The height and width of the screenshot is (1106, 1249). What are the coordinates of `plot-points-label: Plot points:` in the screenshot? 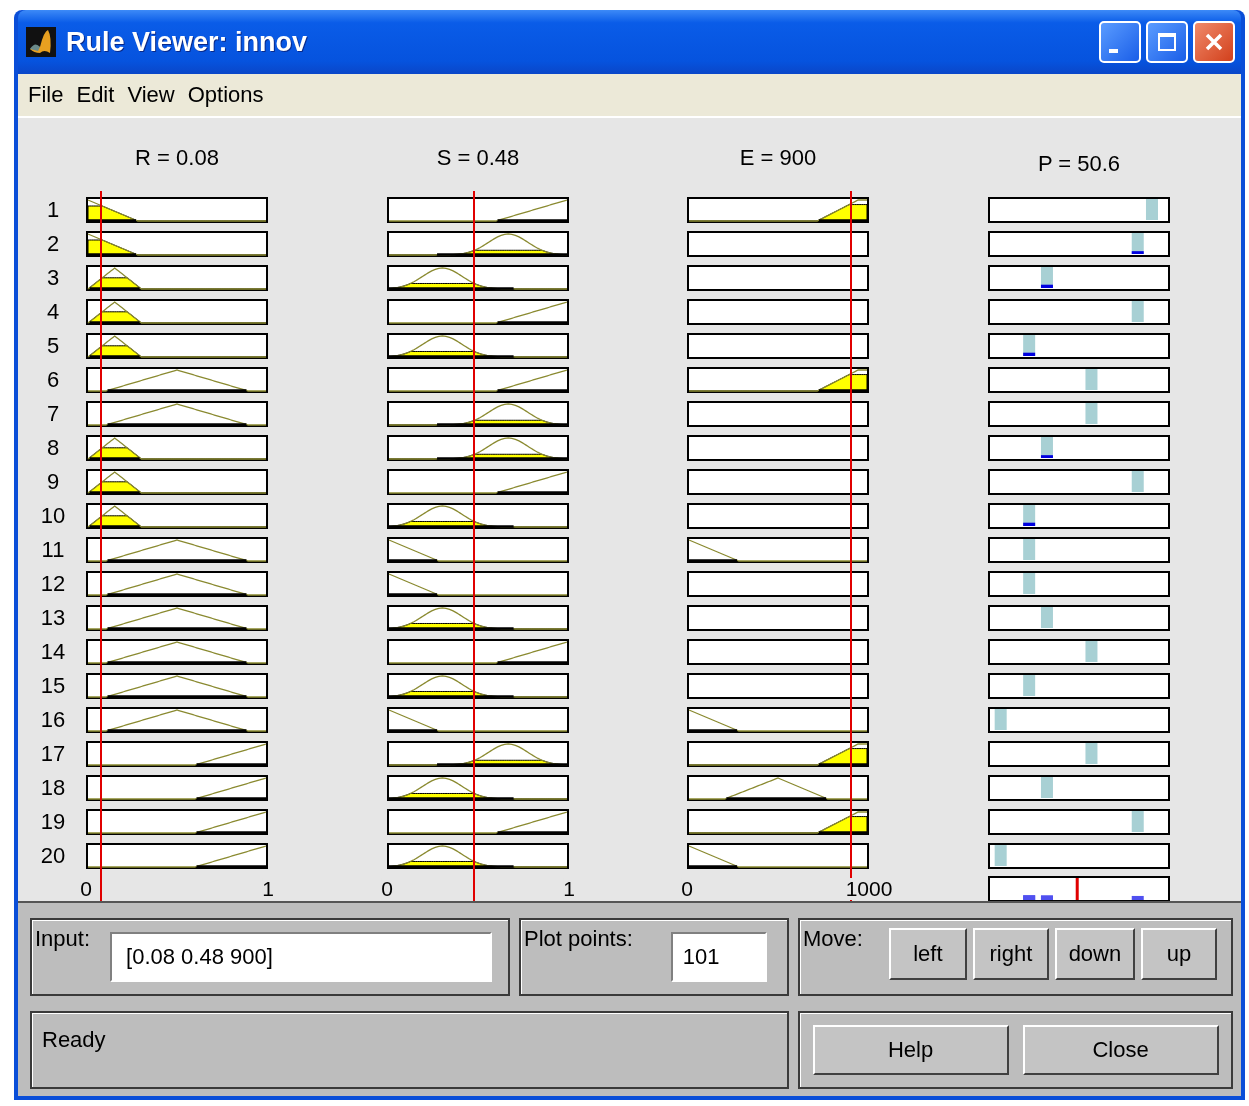 It's located at (578, 938).